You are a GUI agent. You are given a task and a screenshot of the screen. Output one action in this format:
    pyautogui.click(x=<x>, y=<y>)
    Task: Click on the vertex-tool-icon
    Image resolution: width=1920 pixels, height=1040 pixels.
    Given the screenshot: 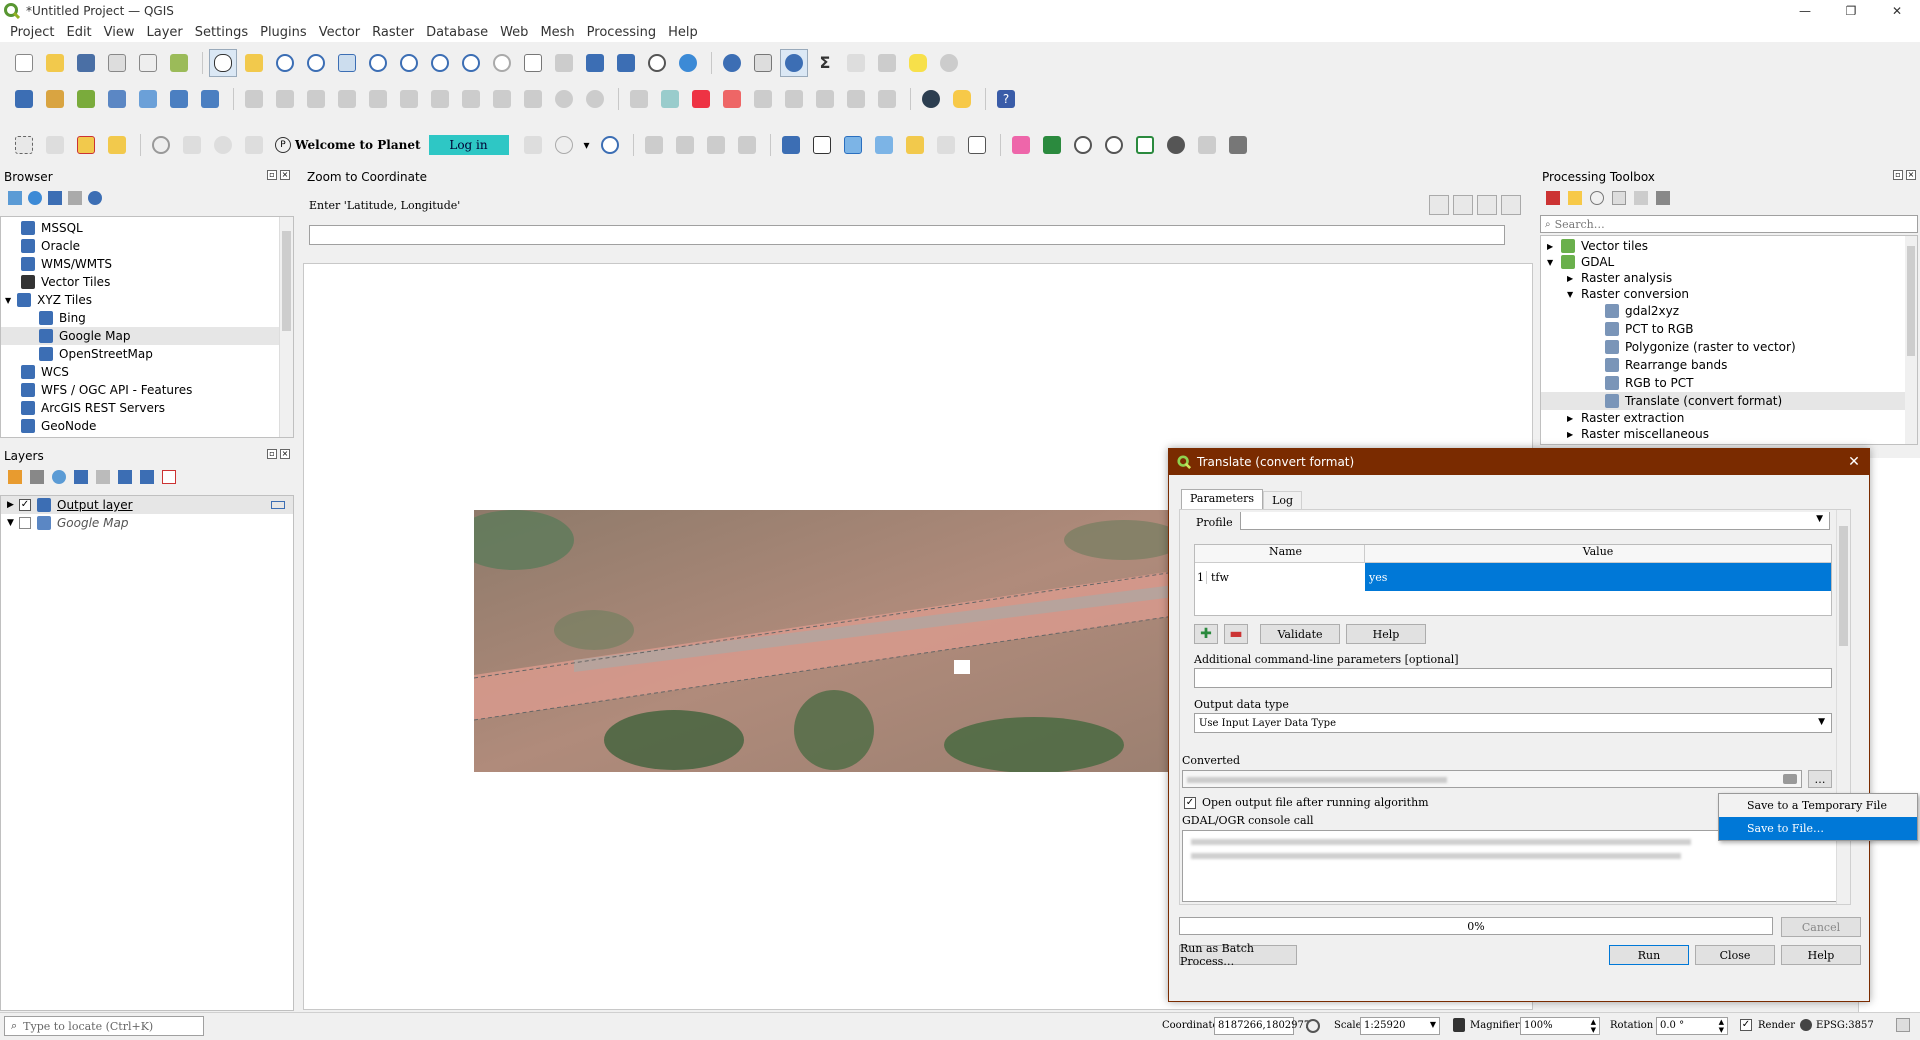 What is the action you would take?
    pyautogui.click(x=378, y=99)
    